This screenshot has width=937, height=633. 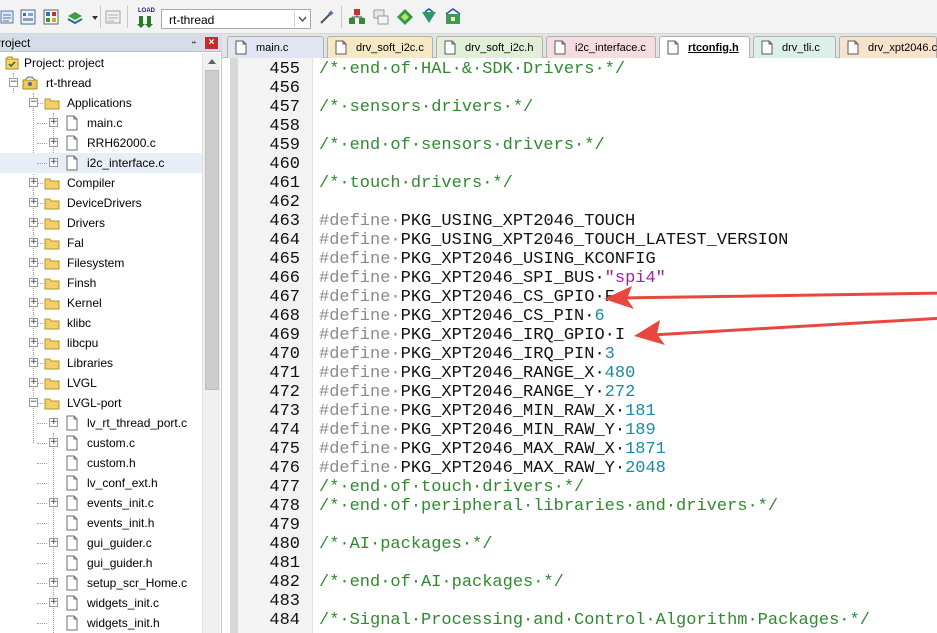 What do you see at coordinates (101, 563) in the screenshot?
I see `tree-file: gui_guider.h` at bounding box center [101, 563].